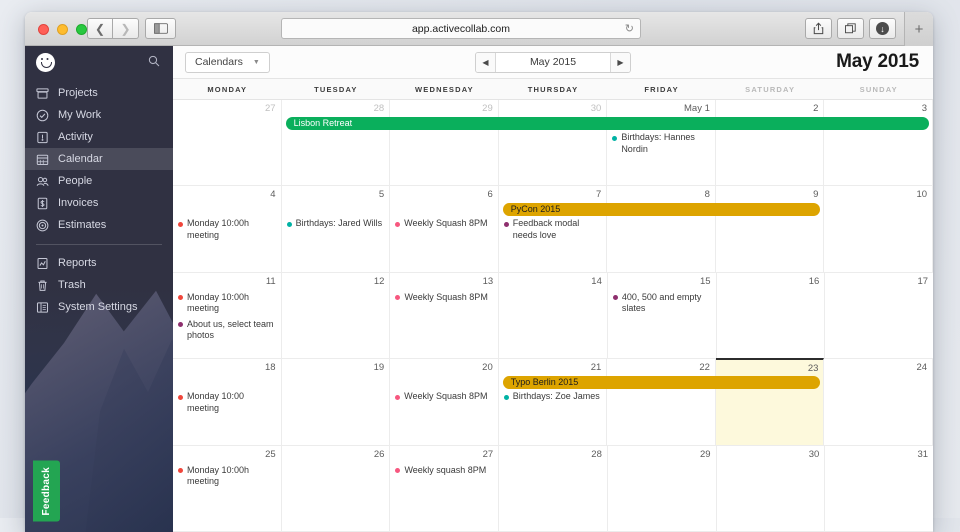 This screenshot has width=960, height=532. I want to click on calendar-event: Birthdays: Jared Wills, so click(335, 224).